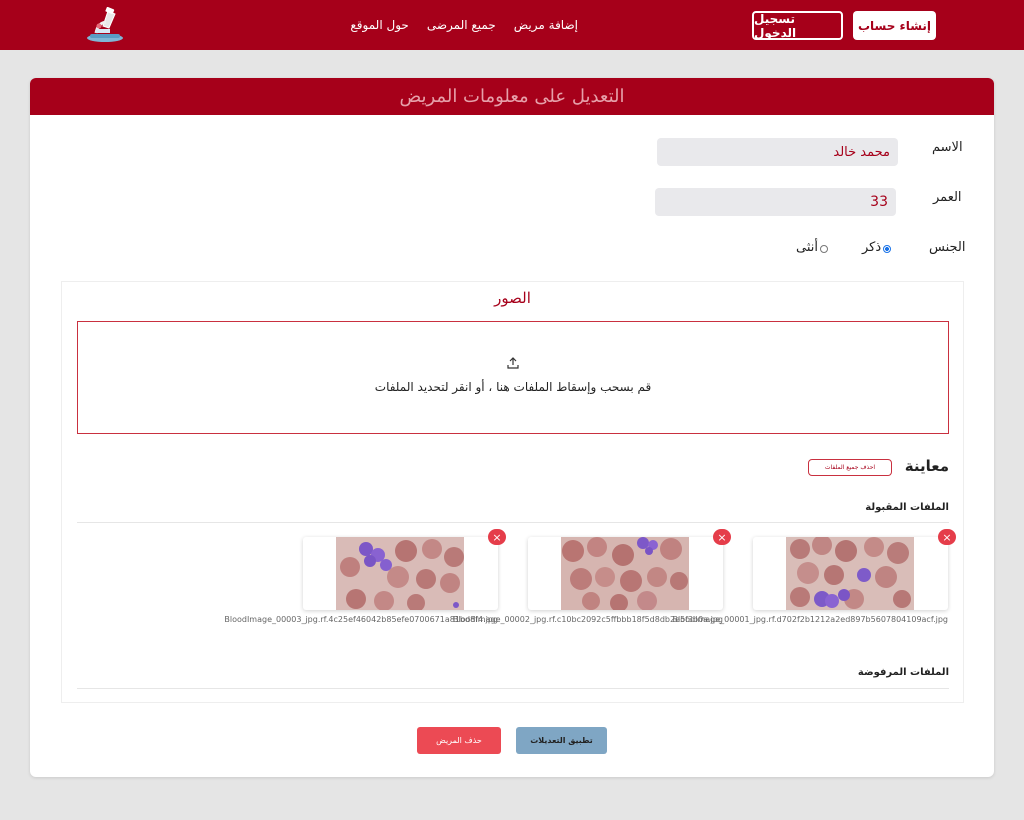 The image size is (1024, 820). What do you see at coordinates (872, 247) in the screenshot?
I see `gender-male-label: ذكر` at bounding box center [872, 247].